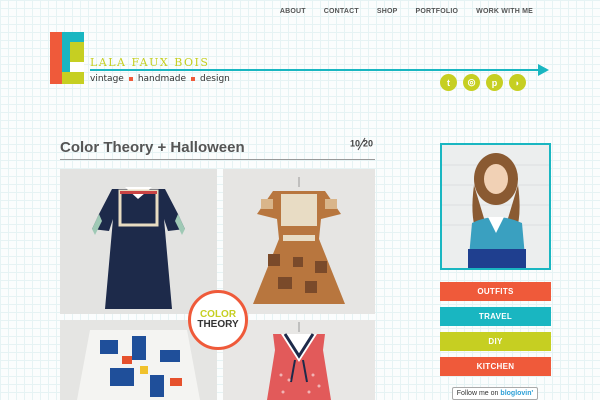 This screenshot has height=400, width=600. I want to click on post-date-day: 20, so click(368, 143).